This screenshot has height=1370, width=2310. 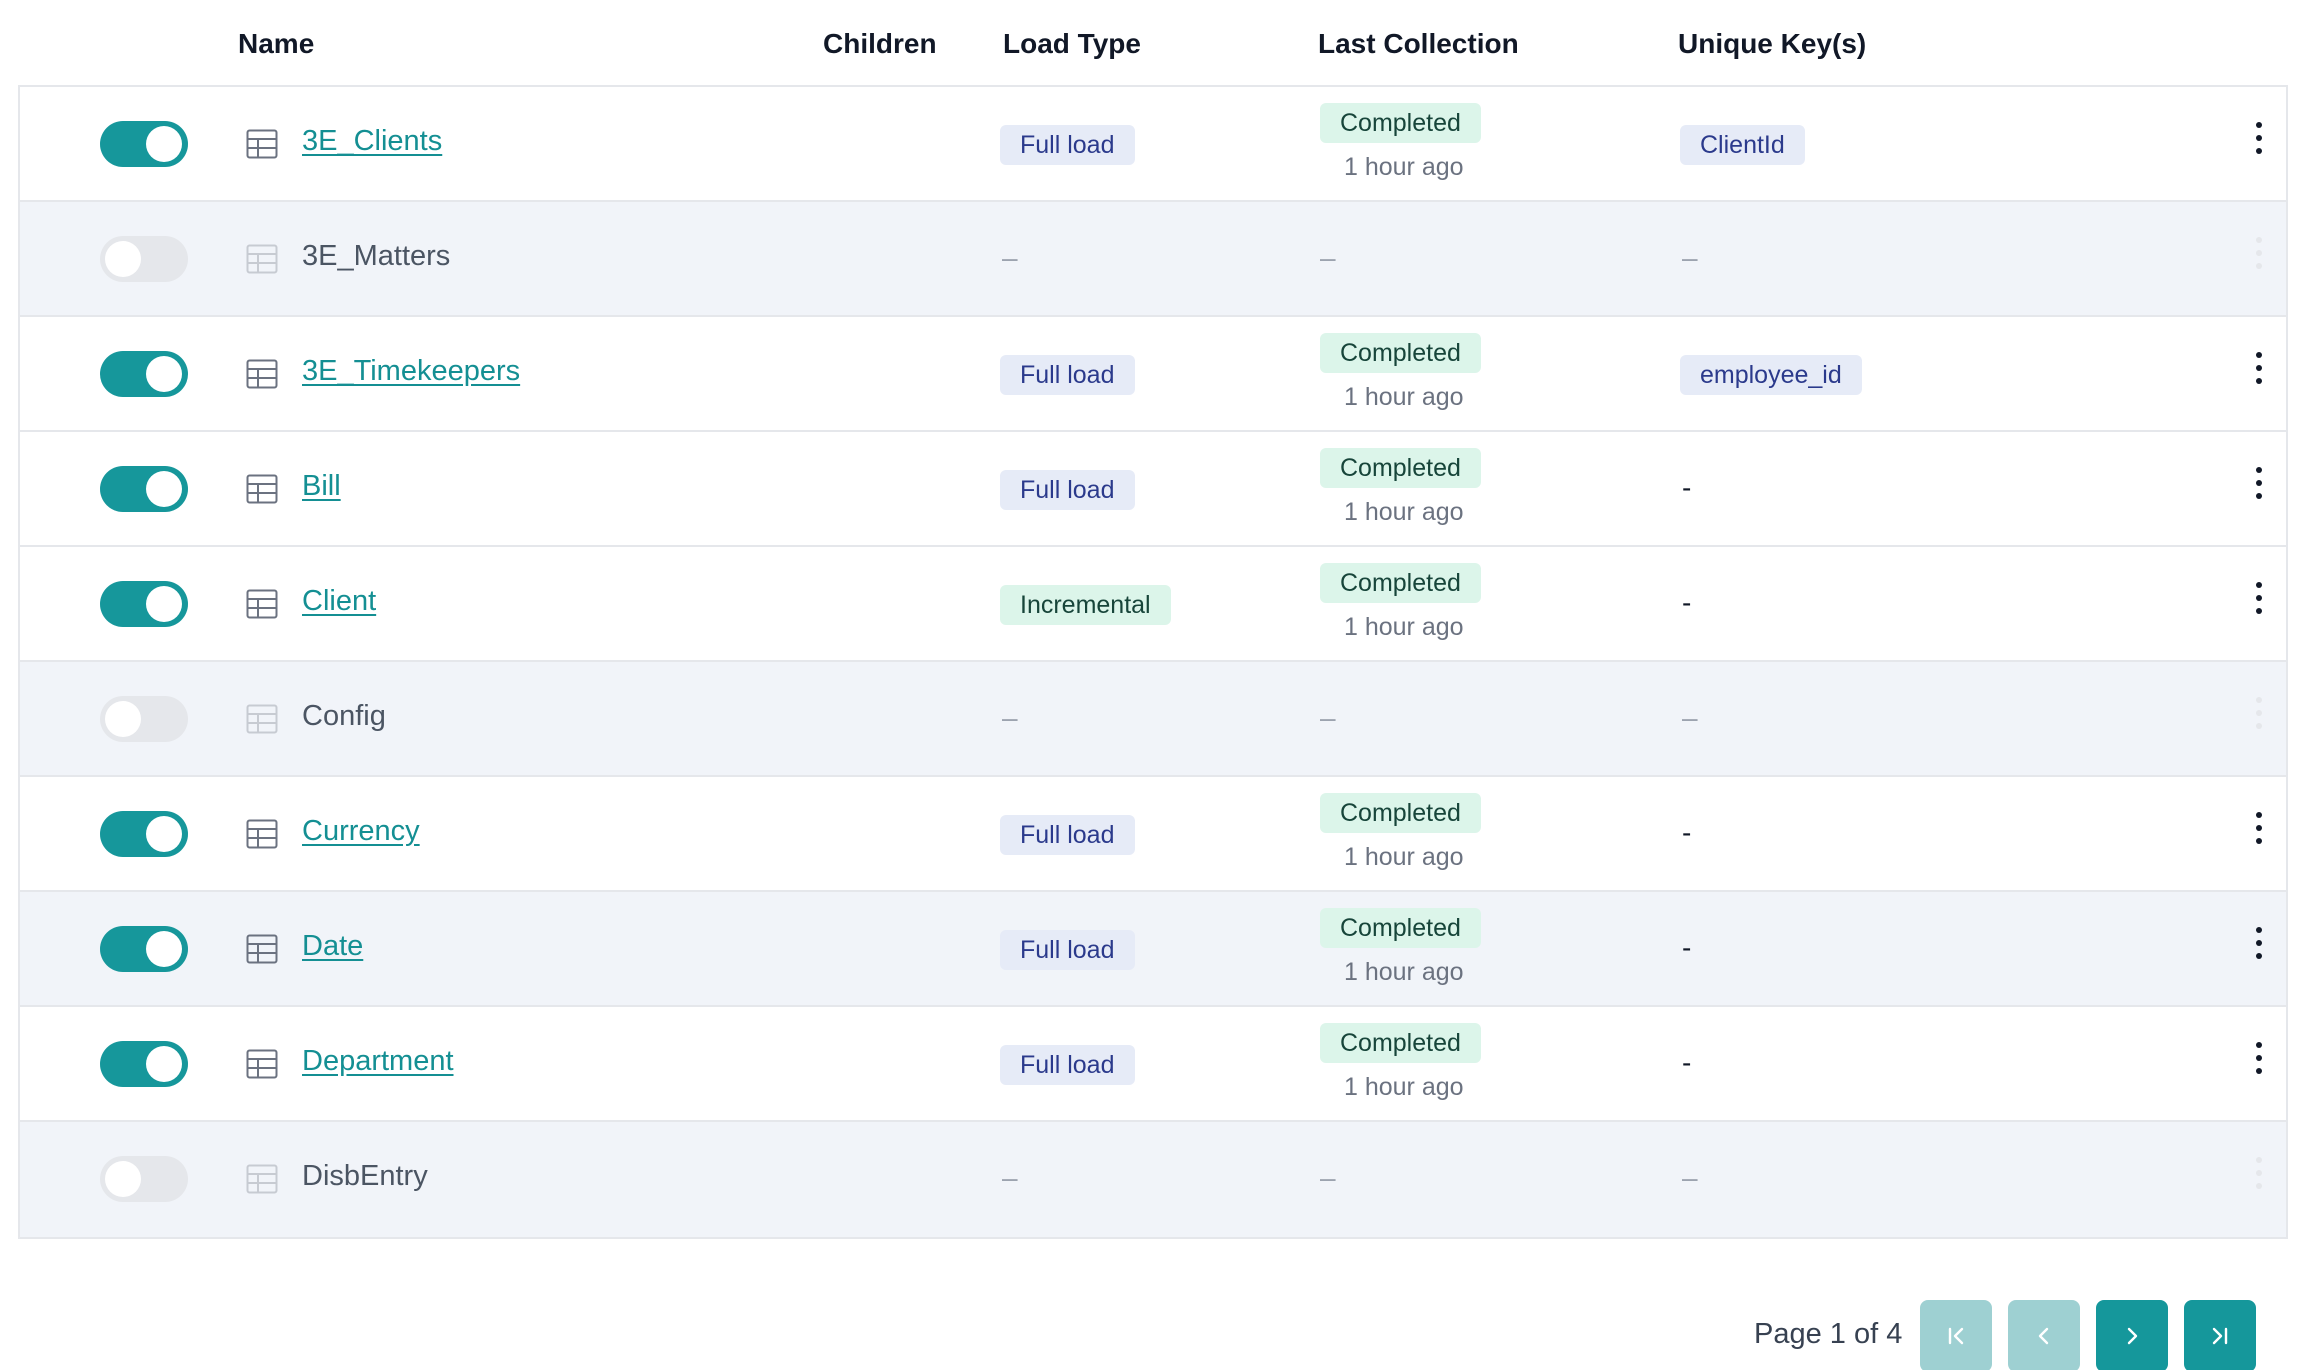 I want to click on chevron-right-icon, so click(x=2132, y=1336).